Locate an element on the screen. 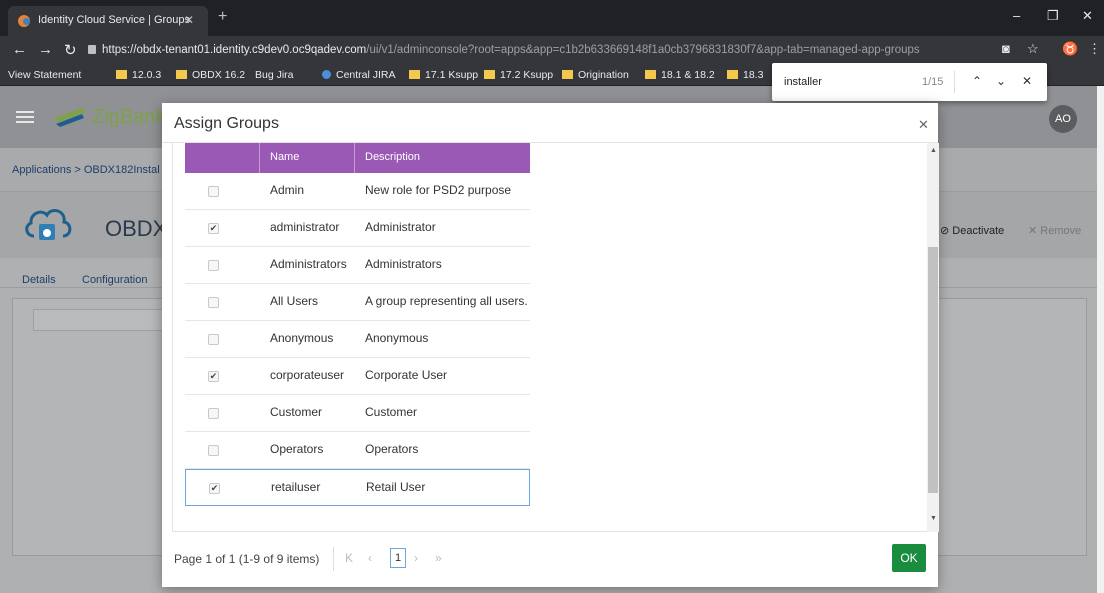 This screenshot has height=593, width=1104. bookmark-item: 18.1 & 18.2 is located at coordinates (680, 75).